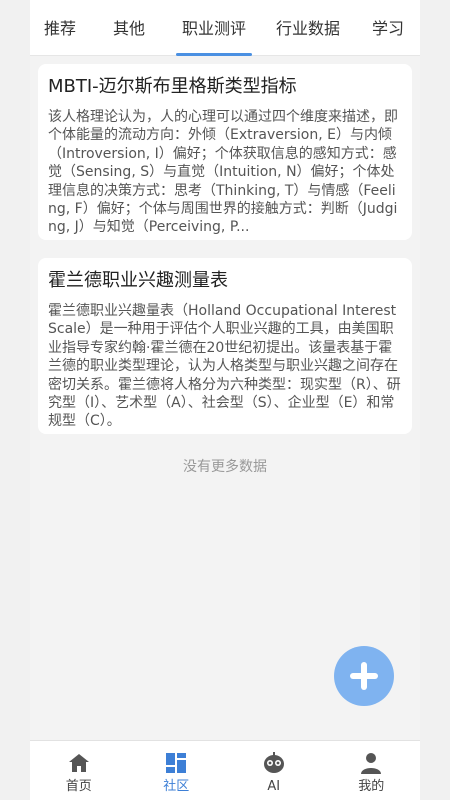 The height and width of the screenshot is (800, 450). Describe the element at coordinates (308, 28) in the screenshot. I see `tab-industry-data: 行业数据` at that location.